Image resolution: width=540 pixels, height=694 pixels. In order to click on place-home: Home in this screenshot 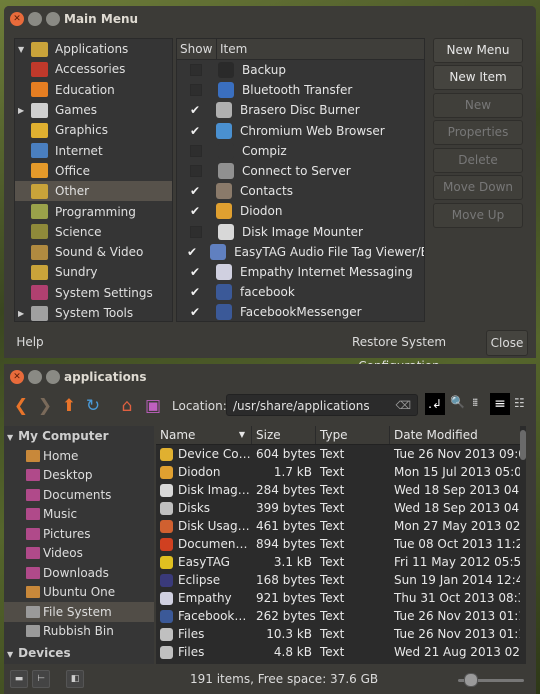, I will do `click(79, 456)`.